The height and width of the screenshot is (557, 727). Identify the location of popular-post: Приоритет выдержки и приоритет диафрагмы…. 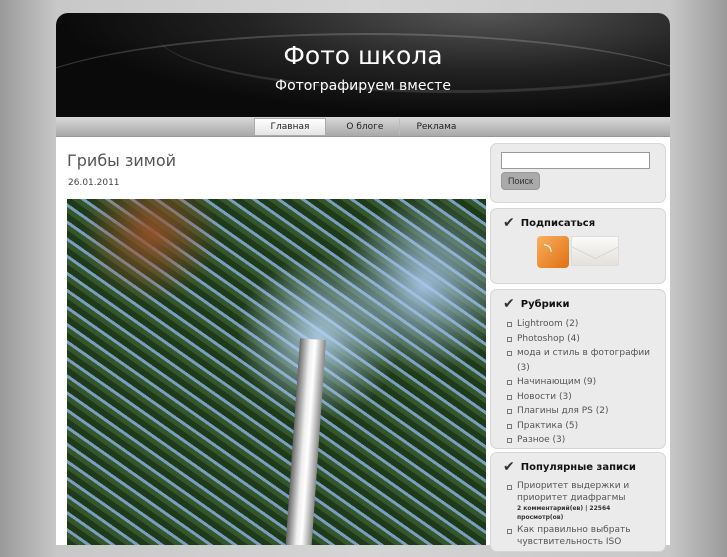
(581, 501).